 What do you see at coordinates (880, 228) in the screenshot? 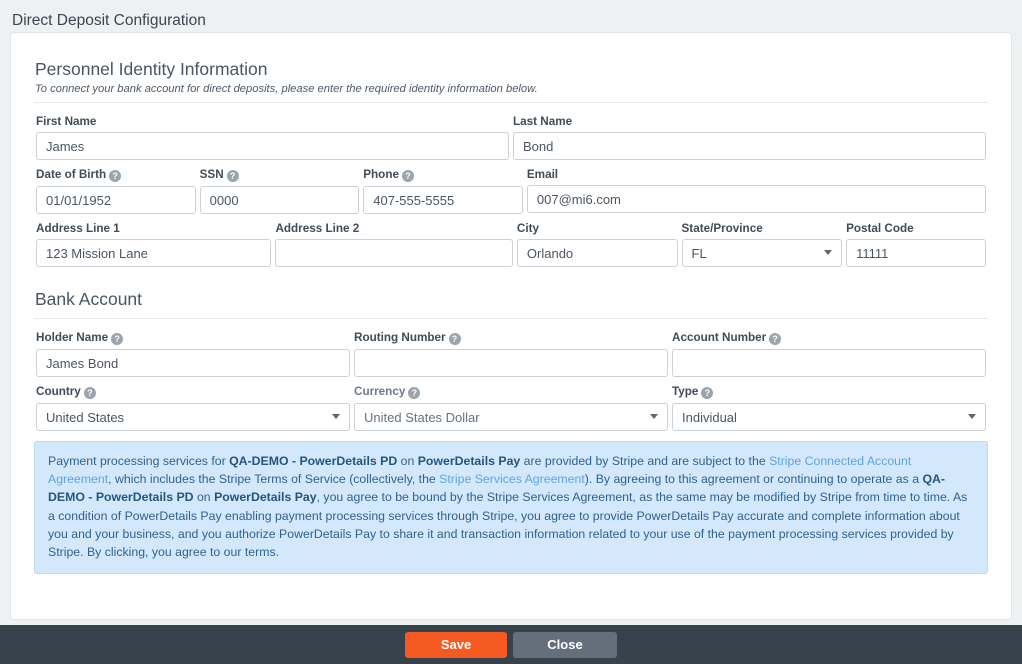
I see `postal-label: Postal Code` at bounding box center [880, 228].